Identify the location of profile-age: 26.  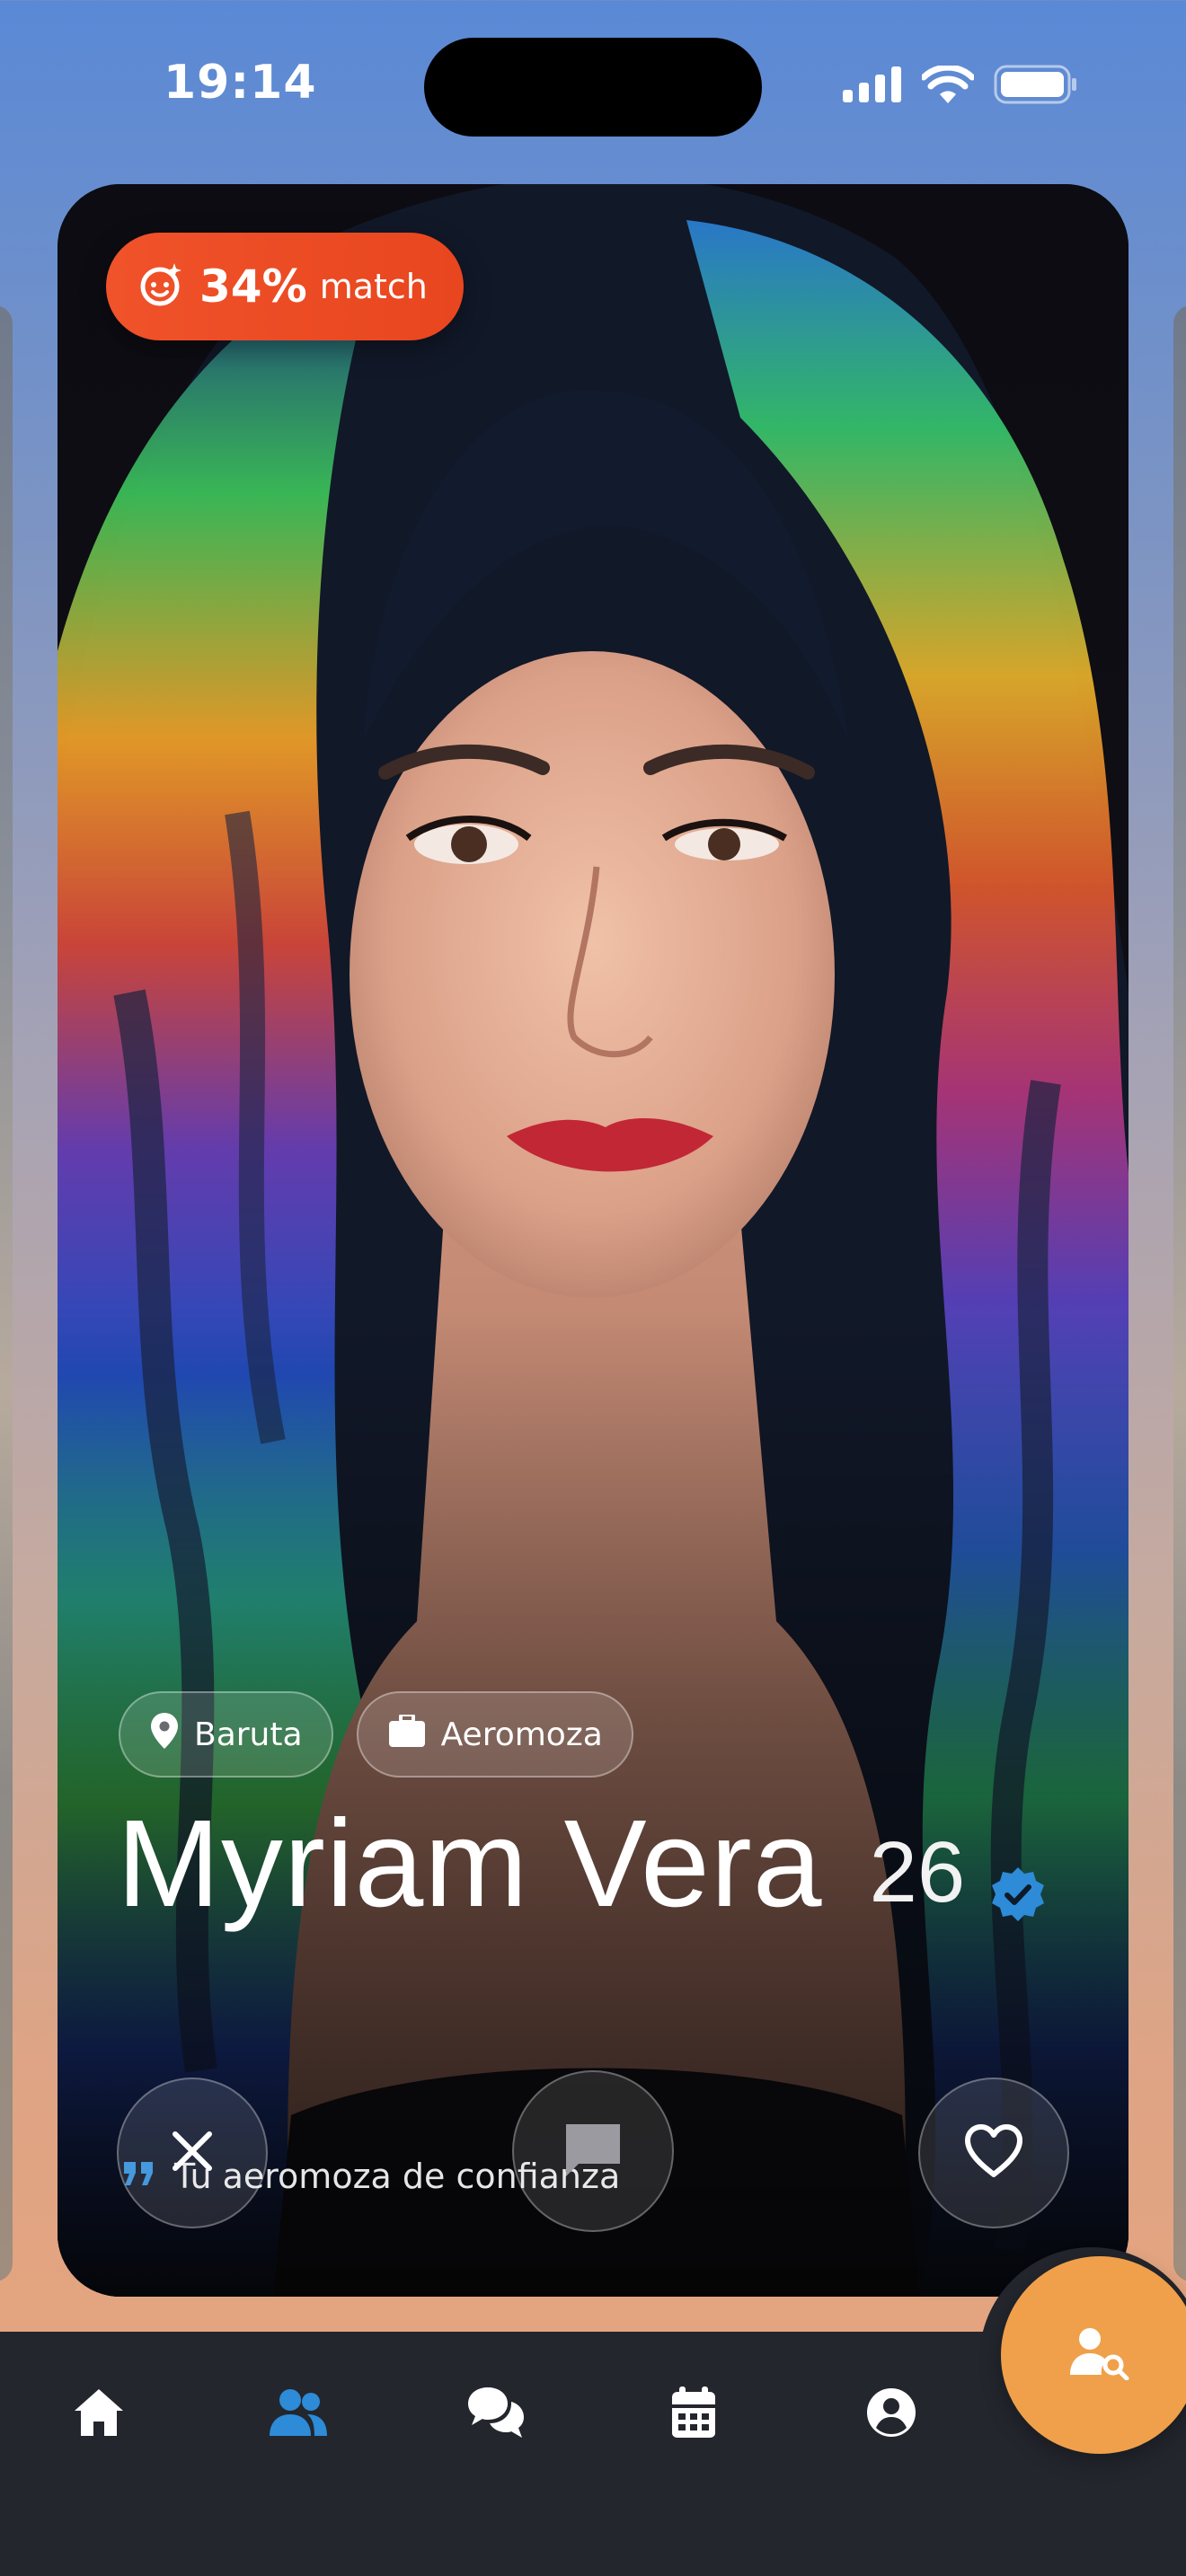
(917, 1872).